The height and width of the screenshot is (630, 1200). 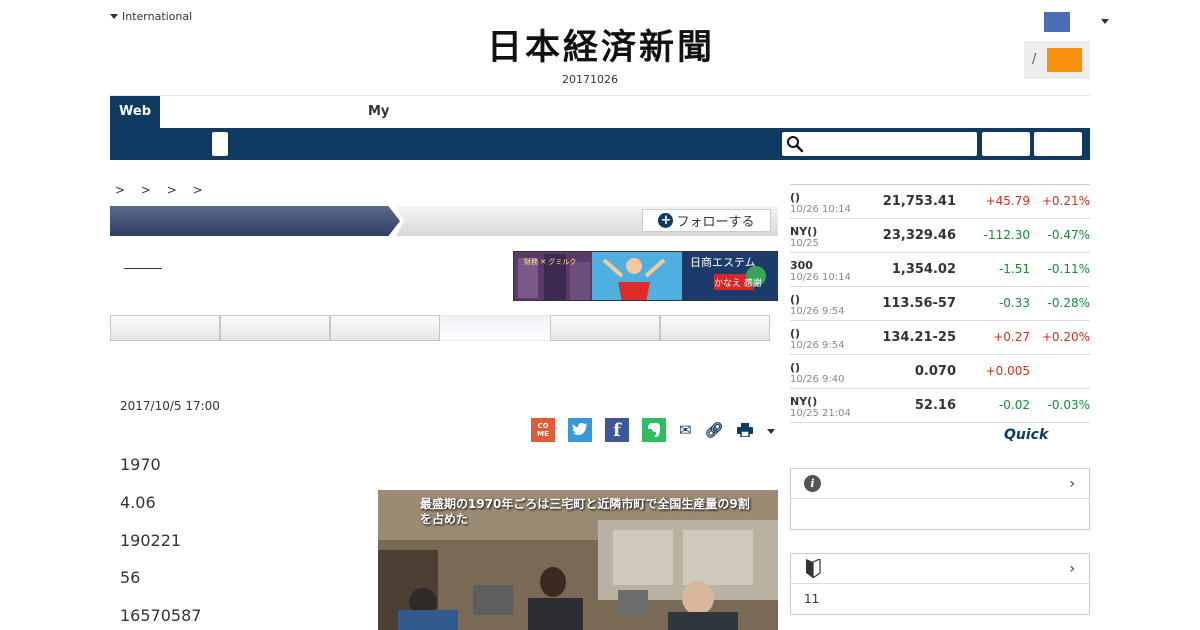 What do you see at coordinates (813, 570) in the screenshot?
I see `beginner-mark-icon` at bounding box center [813, 570].